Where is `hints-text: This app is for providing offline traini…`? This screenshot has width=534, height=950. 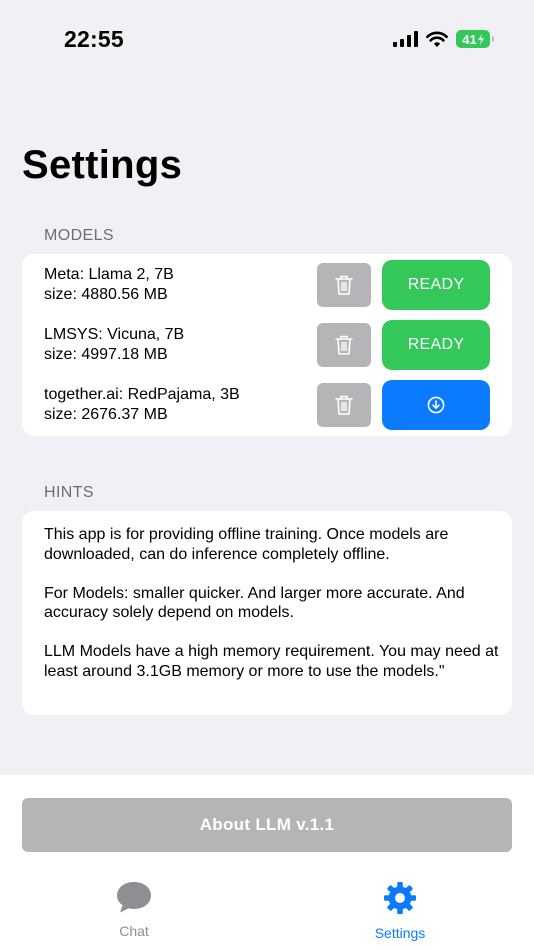 hints-text: This app is for providing offline traini… is located at coordinates (272, 603).